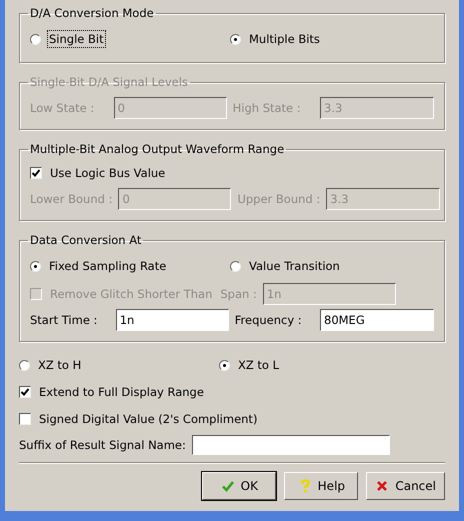 Image resolution: width=464 pixels, height=521 pixels. I want to click on field-label: Low State :, so click(63, 108).